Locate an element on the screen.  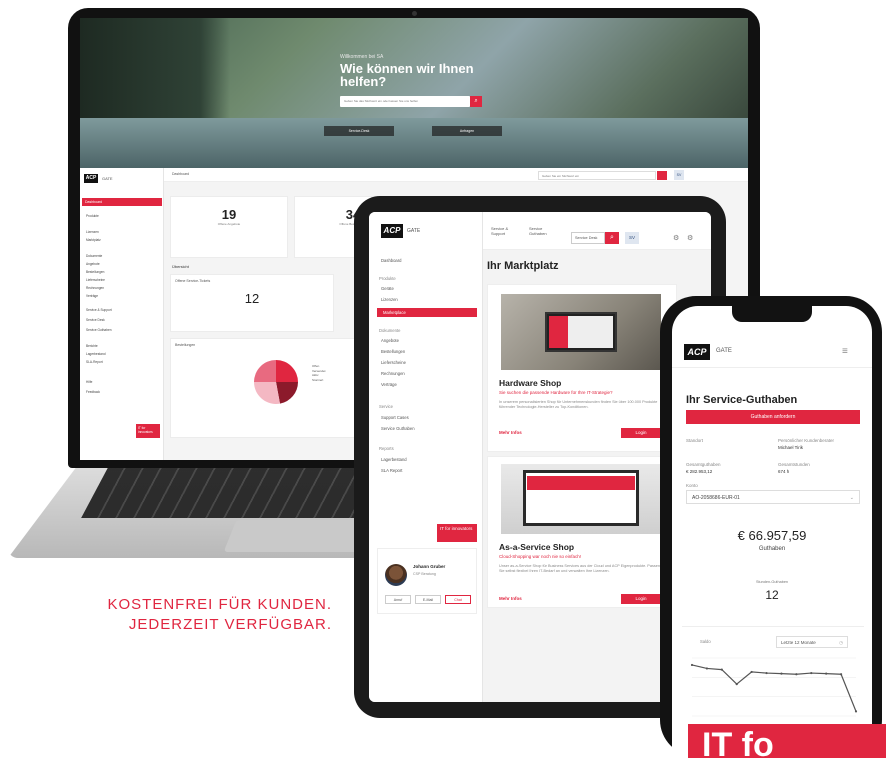
period-select: Letzte 12 Monate ◷ is located at coordinates (812, 642).